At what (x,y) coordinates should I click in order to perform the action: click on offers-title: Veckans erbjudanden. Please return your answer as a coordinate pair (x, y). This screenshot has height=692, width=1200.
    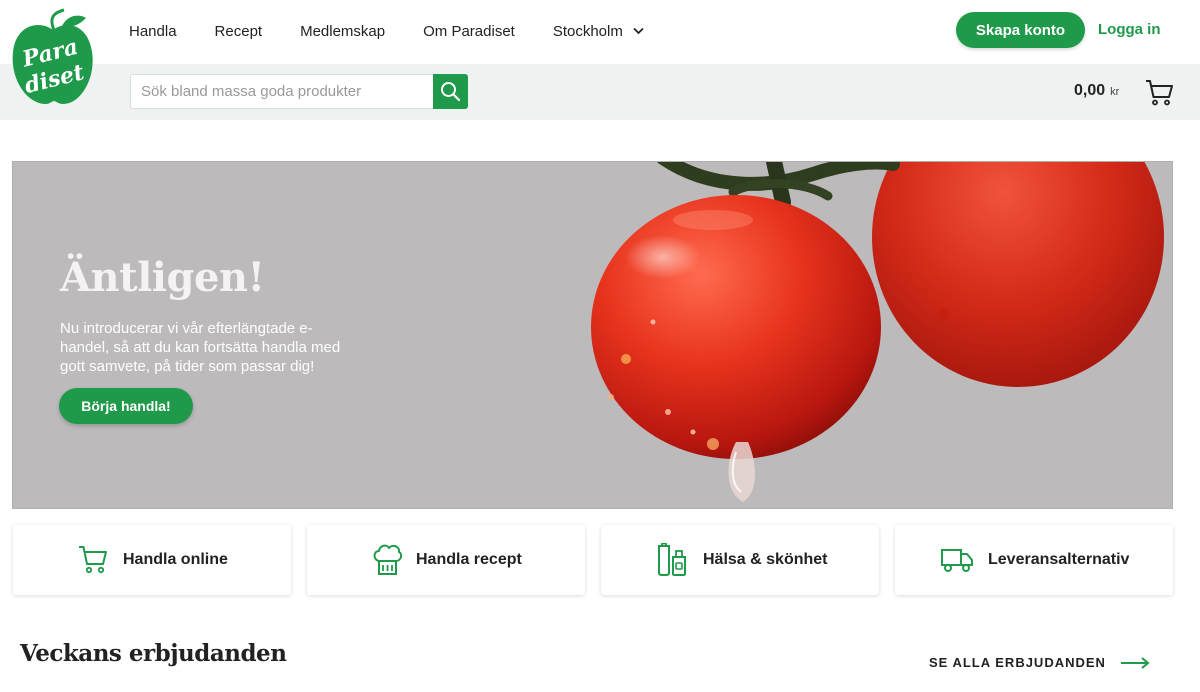
    Looking at the image, I should click on (153, 653).